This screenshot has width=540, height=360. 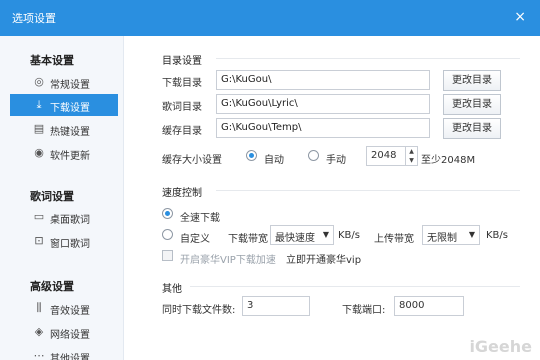 What do you see at coordinates (70, 220) in the screenshot?
I see `sidebar-item-label: 桌面歌词` at bounding box center [70, 220].